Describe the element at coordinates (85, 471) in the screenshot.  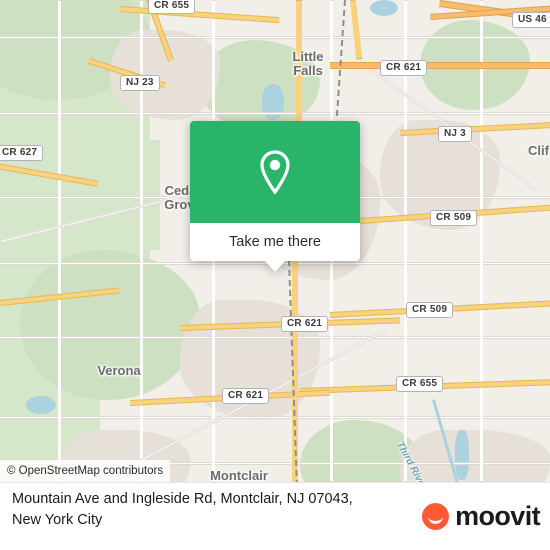
I see `map-attribution: © OpenStreetMap contributors` at that location.